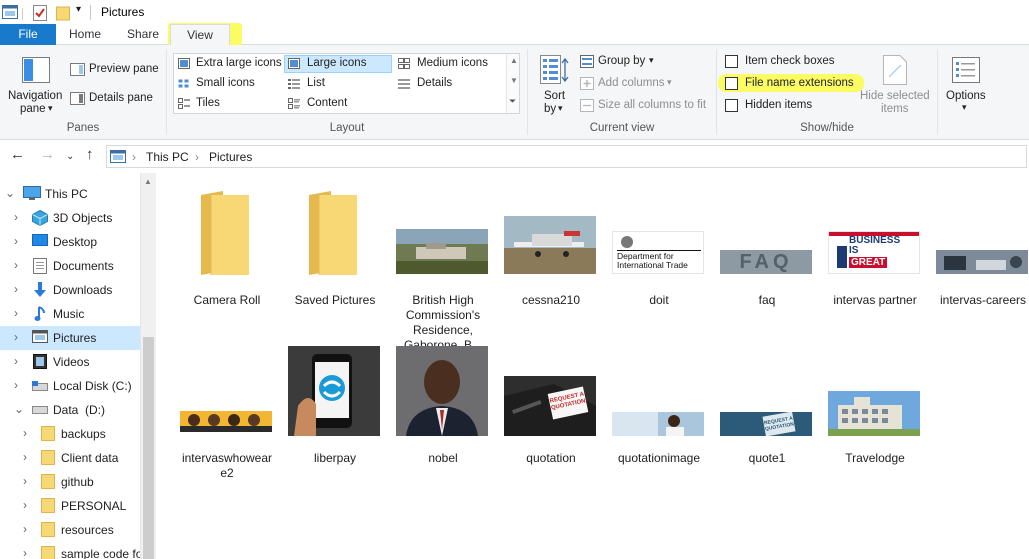 Image resolution: width=1029 pixels, height=559 pixels. What do you see at coordinates (731, 105) in the screenshot?
I see `hidden-items-checkbox` at bounding box center [731, 105].